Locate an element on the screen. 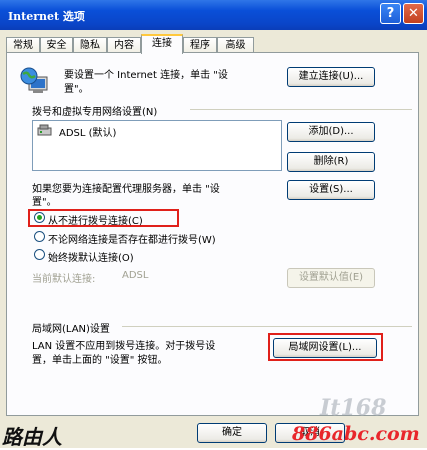  lan-description-line2: 置，单击上面的 "设置" 按钮。 is located at coordinates (100, 360).